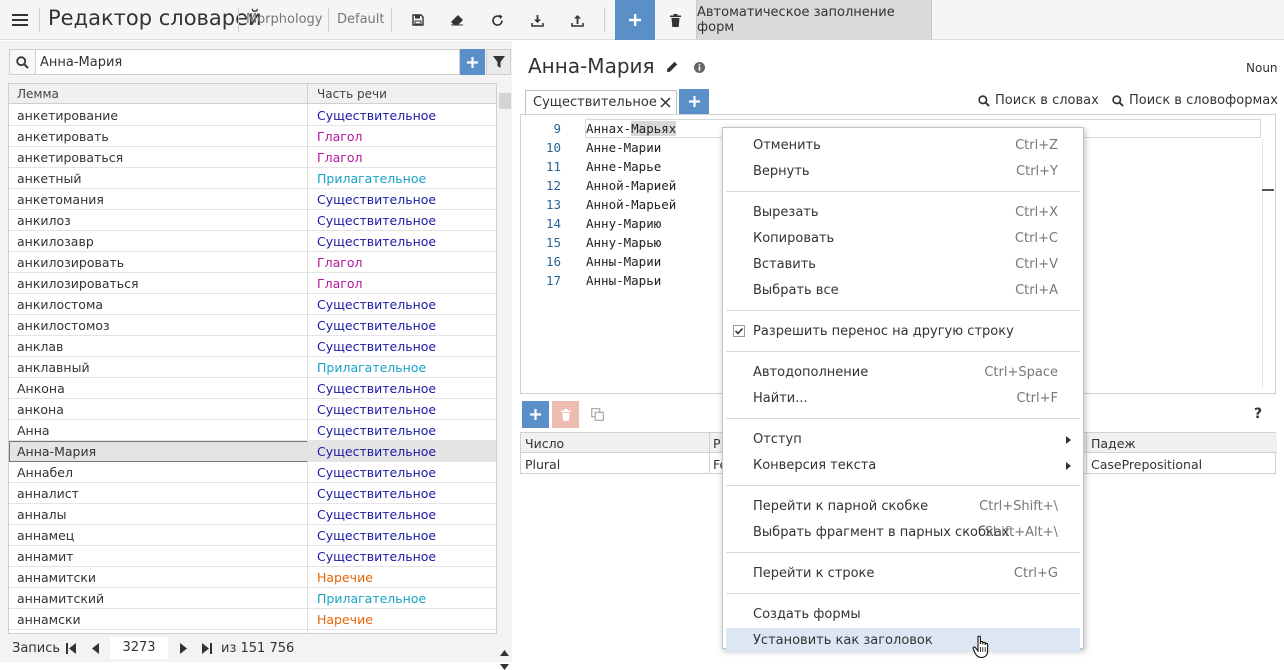 Image resolution: width=1284 pixels, height=670 pixels. What do you see at coordinates (544, 443) in the screenshot?
I see `column-header-number: Число` at bounding box center [544, 443].